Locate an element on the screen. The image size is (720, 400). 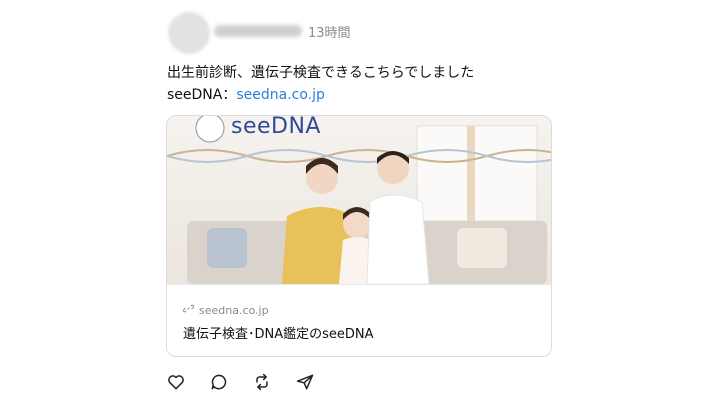
like-button is located at coordinates (176, 382).